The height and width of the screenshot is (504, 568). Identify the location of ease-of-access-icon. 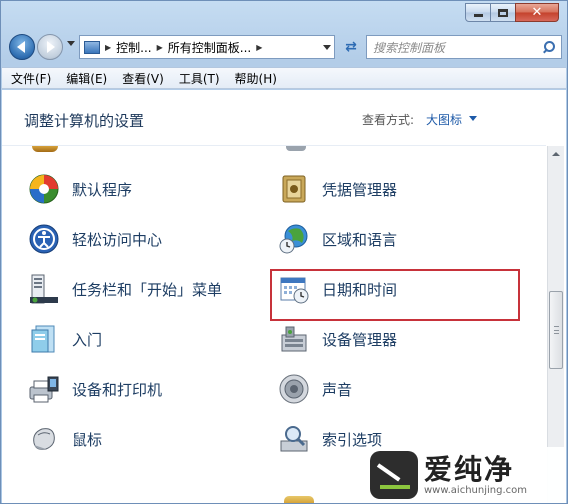
(44, 239).